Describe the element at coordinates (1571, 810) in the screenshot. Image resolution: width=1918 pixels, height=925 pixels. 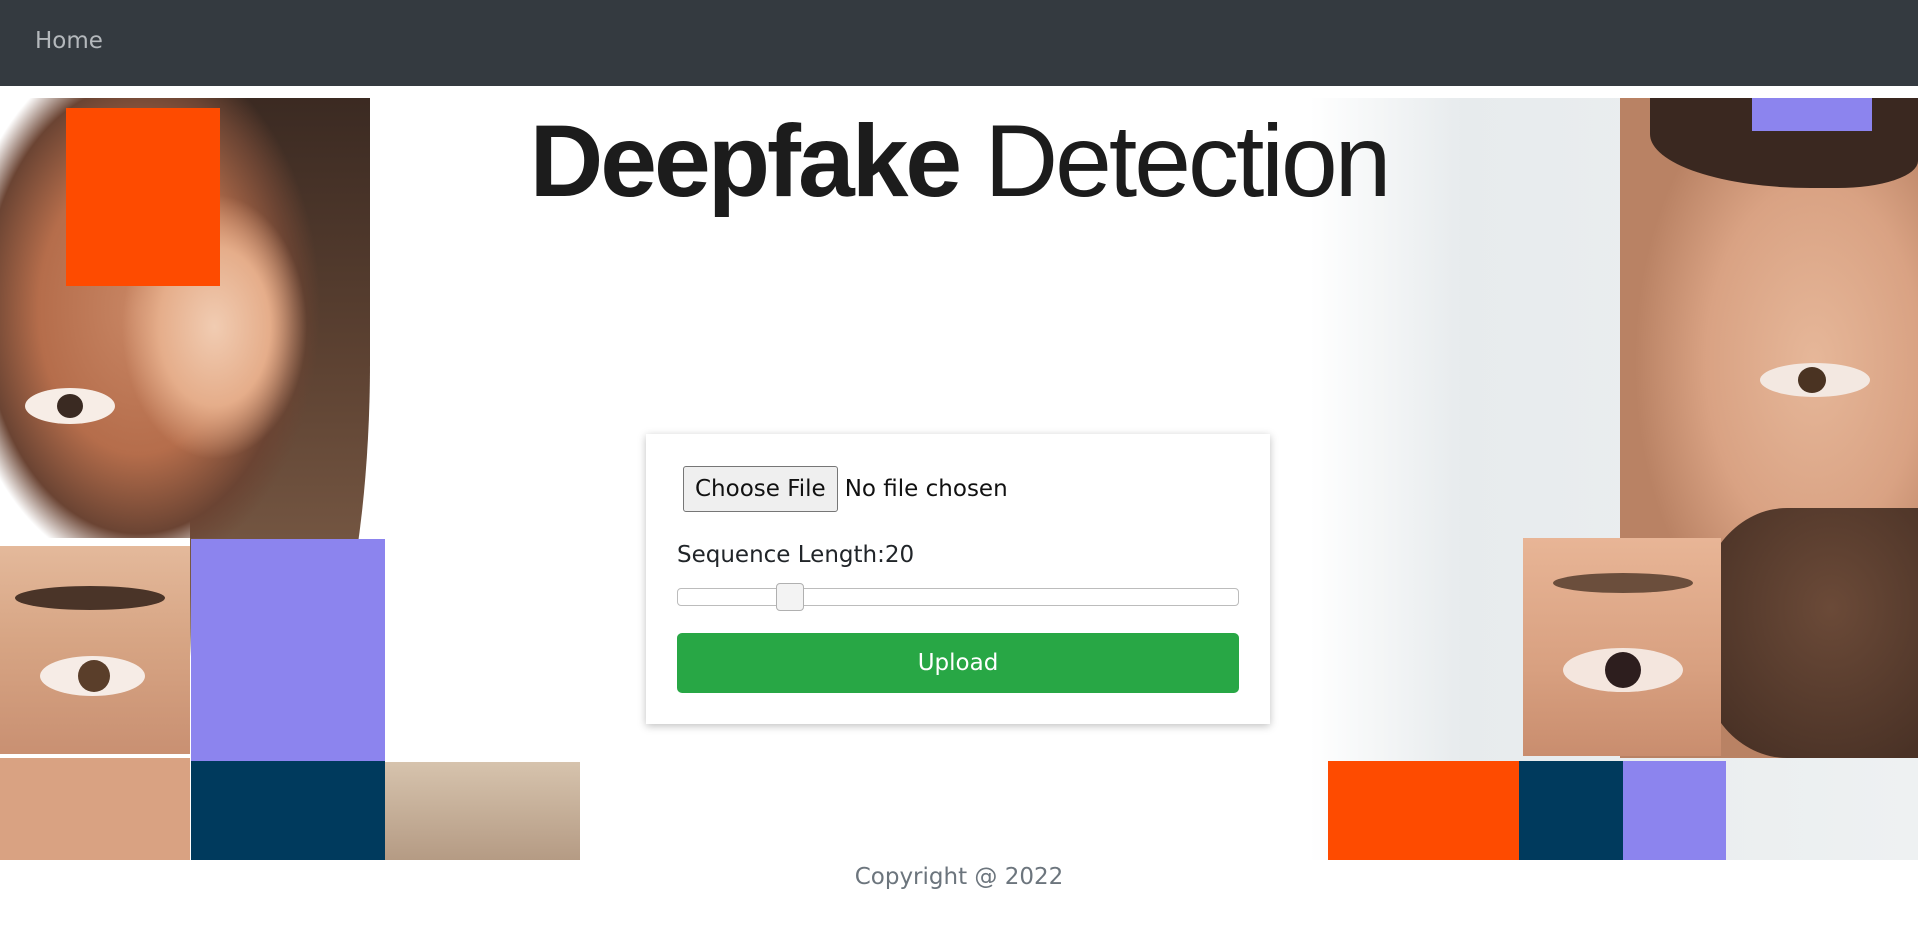
I see `navy-block-right` at that location.